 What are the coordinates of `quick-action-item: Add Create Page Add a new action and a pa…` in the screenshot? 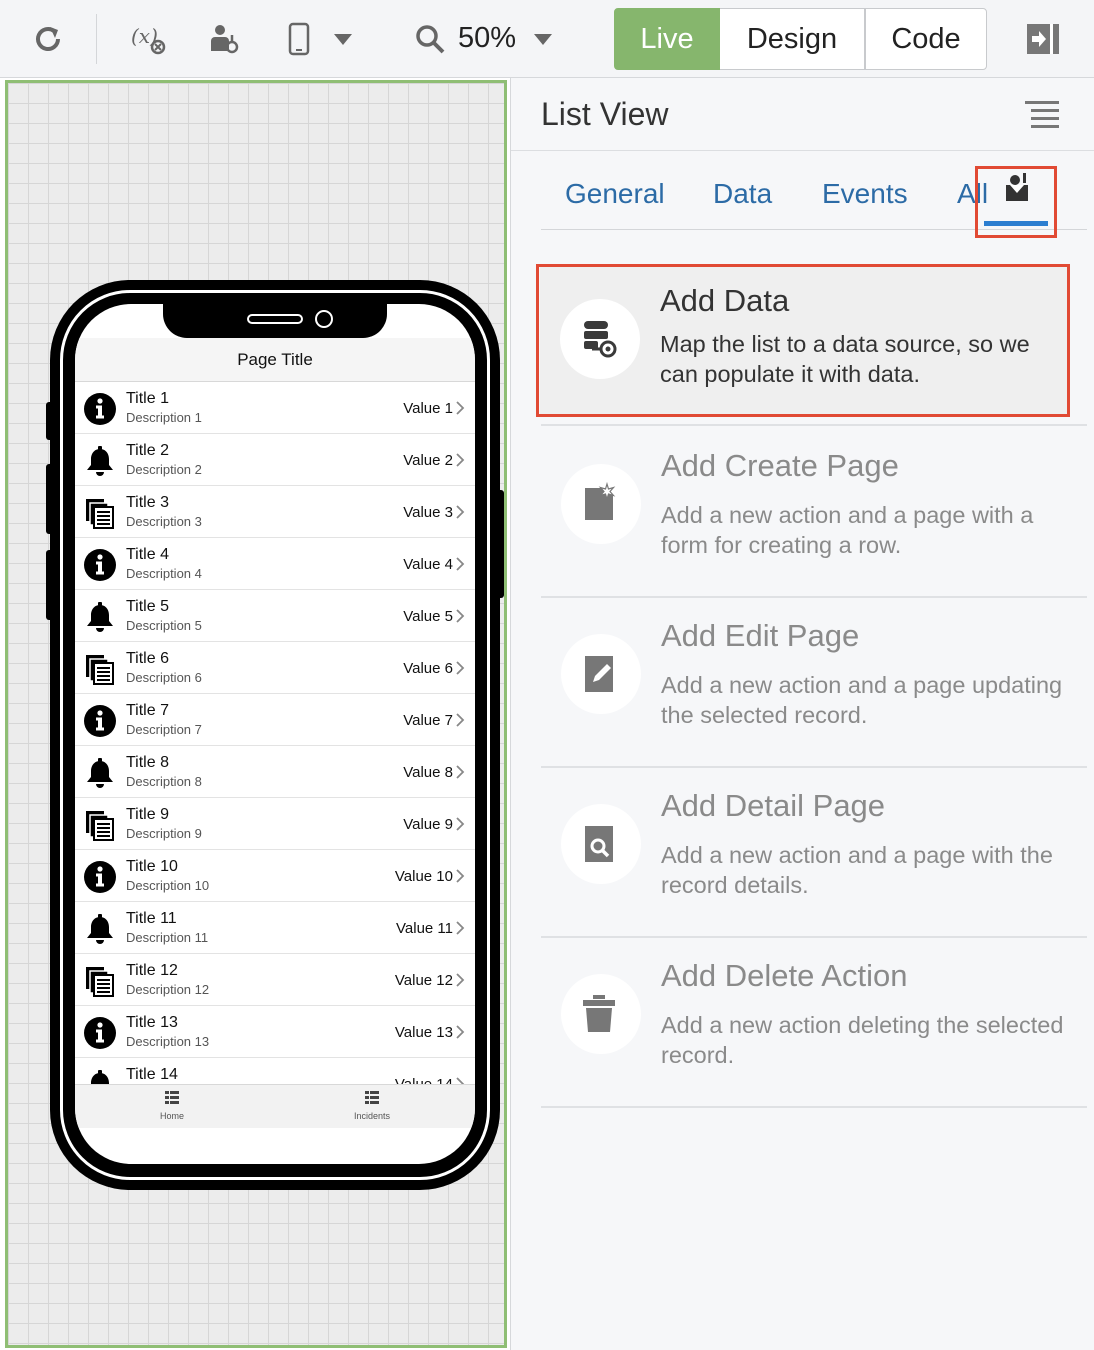 It's located at (814, 513).